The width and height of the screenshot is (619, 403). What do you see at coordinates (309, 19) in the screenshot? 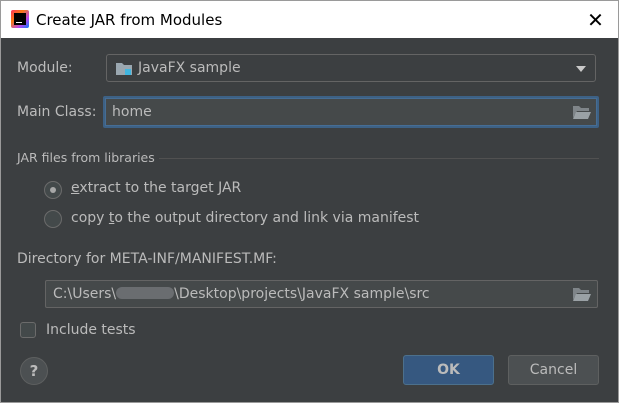
I see `title-bar: Create JAR from Modules ✕` at bounding box center [309, 19].